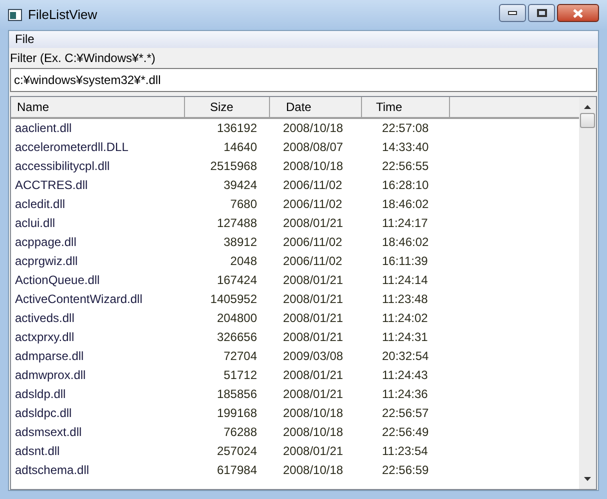 This screenshot has height=499, width=607. What do you see at coordinates (50, 375) in the screenshot?
I see `table-cell: admwprox.dll` at bounding box center [50, 375].